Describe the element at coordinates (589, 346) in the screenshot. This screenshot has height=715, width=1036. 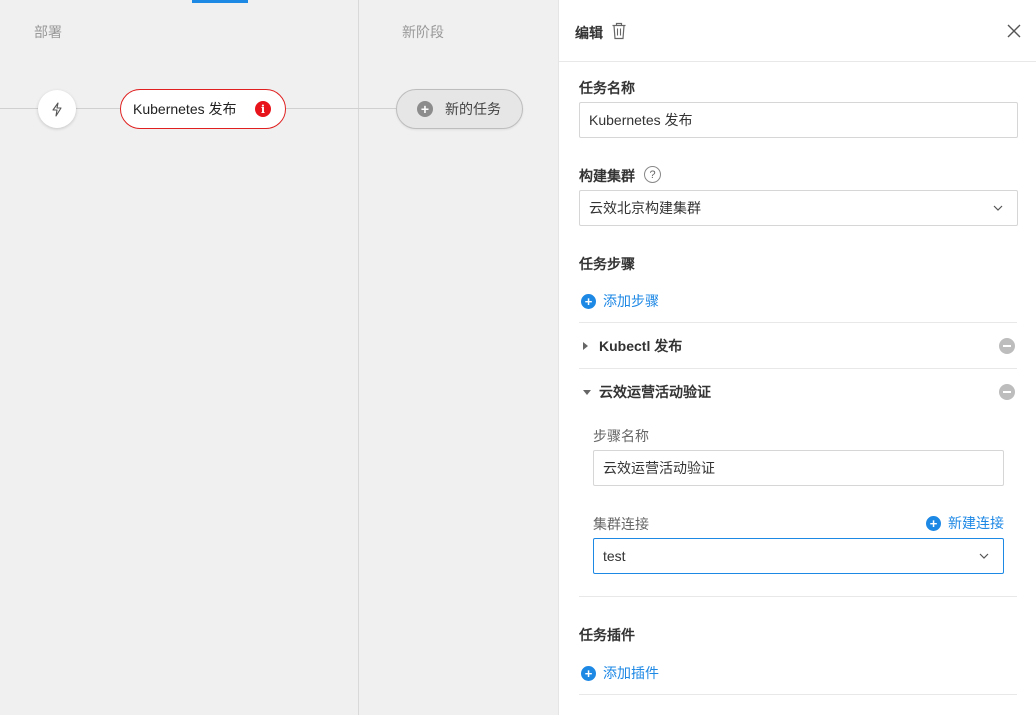
I see `caret-right-icon` at that location.